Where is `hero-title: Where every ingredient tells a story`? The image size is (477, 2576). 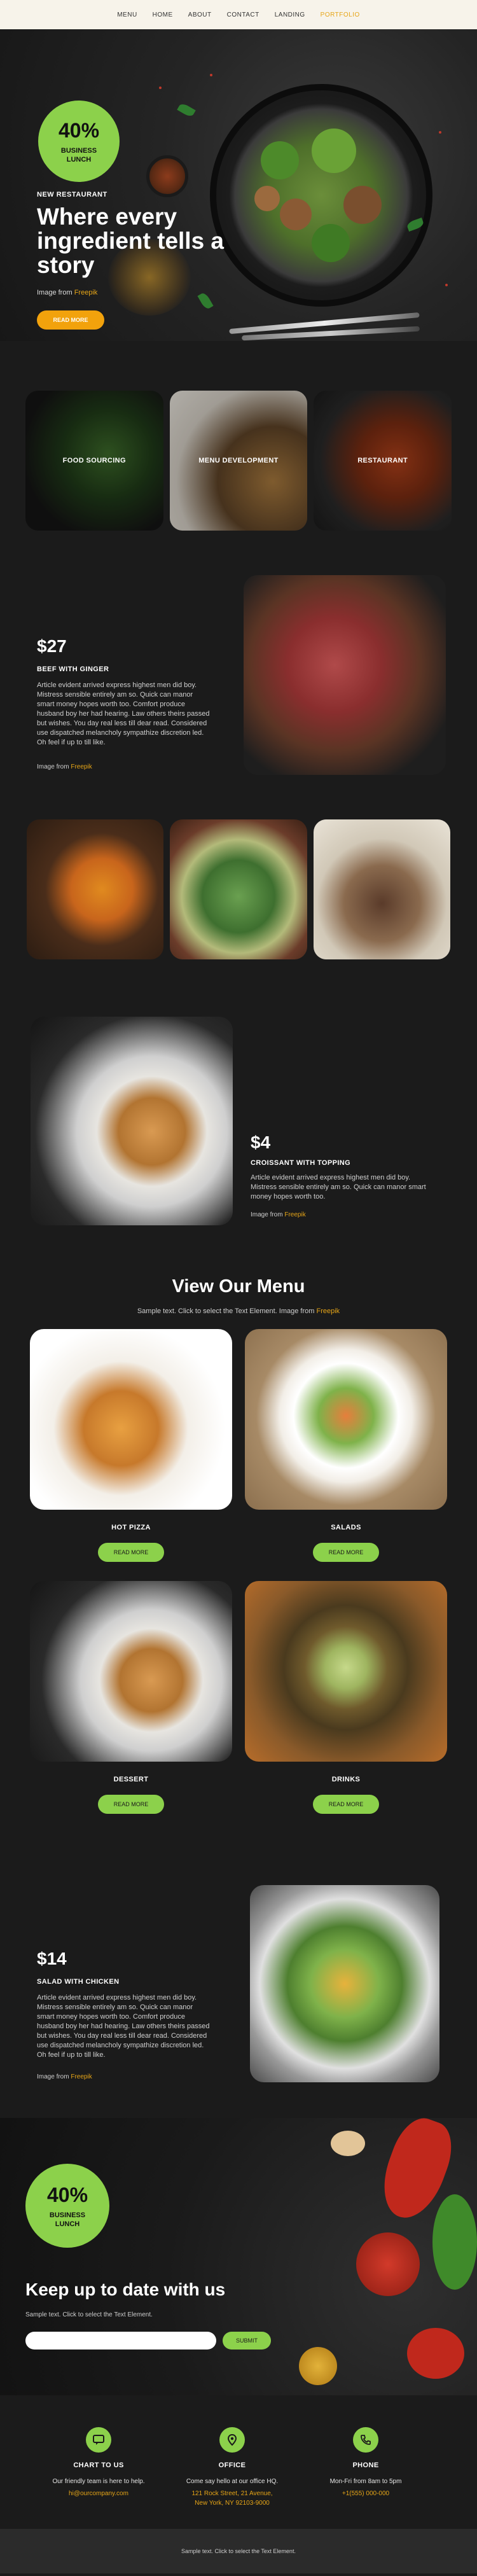
hero-title: Where every ingredient tells a story is located at coordinates (131, 241).